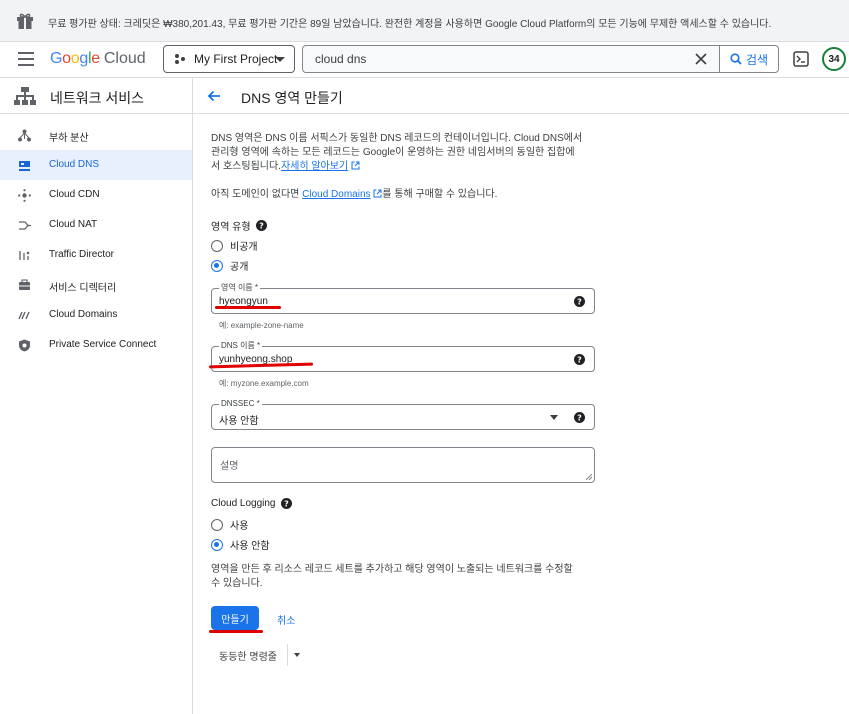  Describe the element at coordinates (440, 194) in the screenshot. I see `domain-suffix: 를 통해 구매할 수 있습니다.` at that location.